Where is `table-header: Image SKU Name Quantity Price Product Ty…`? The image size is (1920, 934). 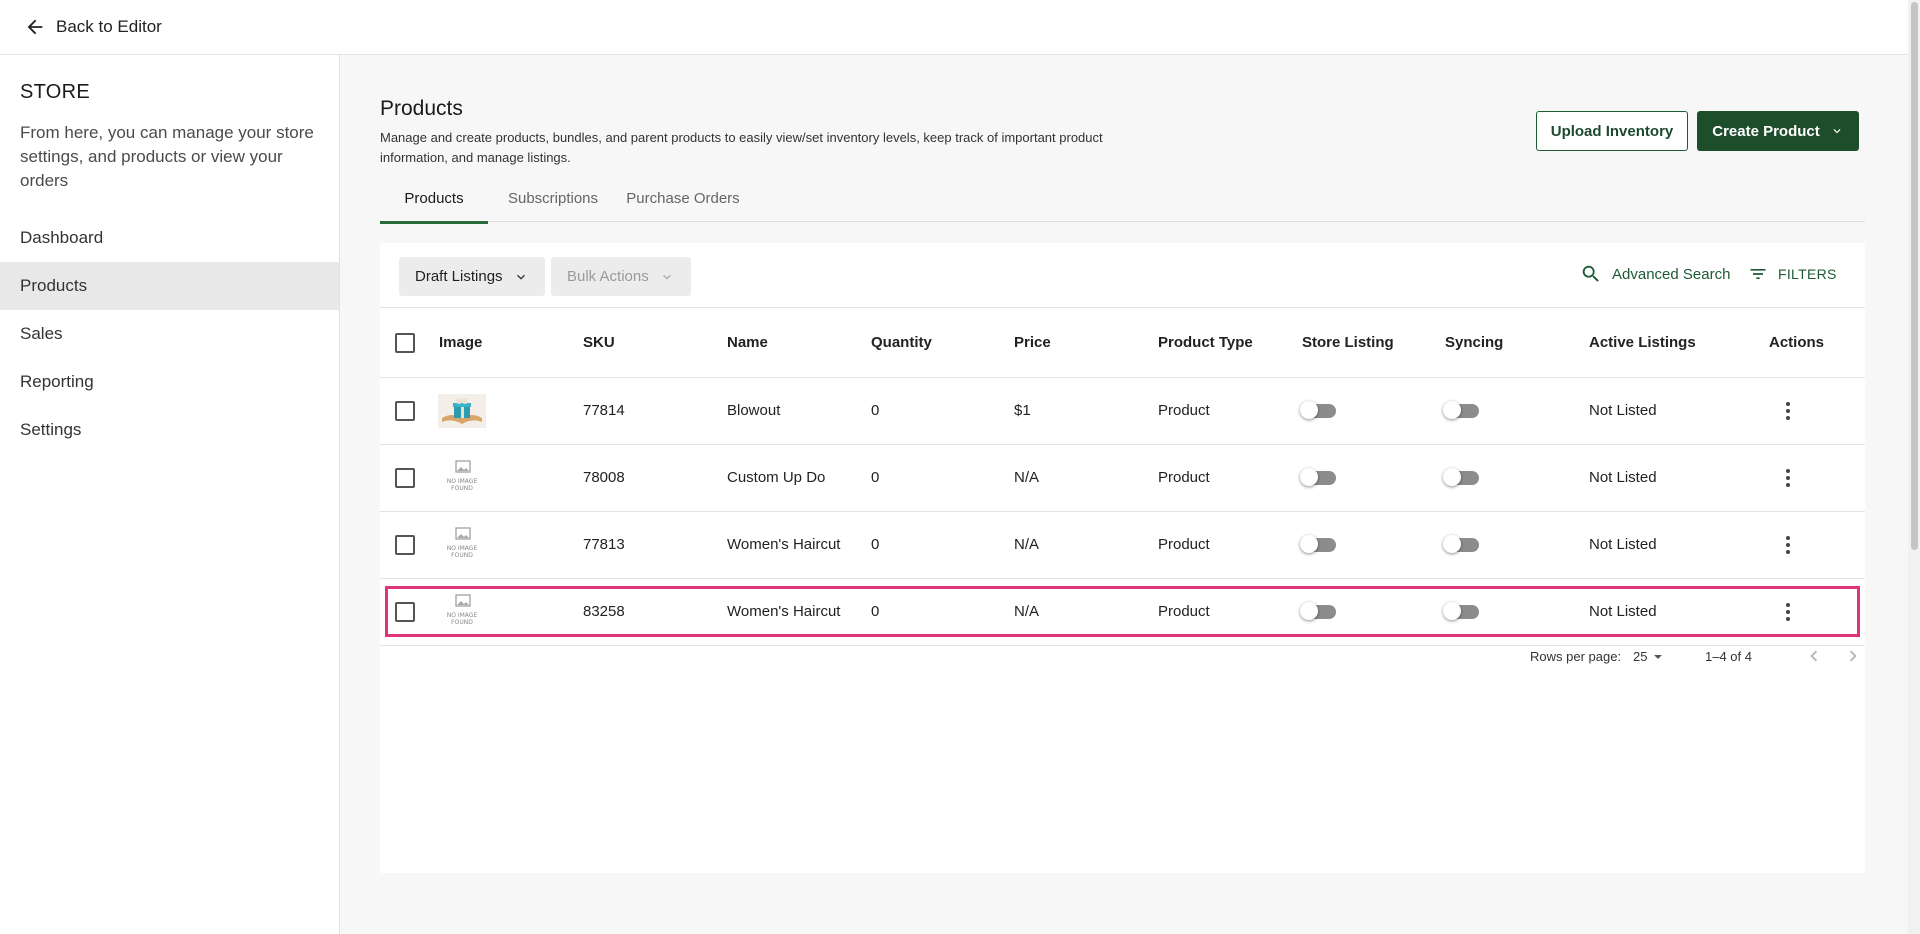 table-header: Image SKU Name Quantity Price Product Ty… is located at coordinates (1122, 343).